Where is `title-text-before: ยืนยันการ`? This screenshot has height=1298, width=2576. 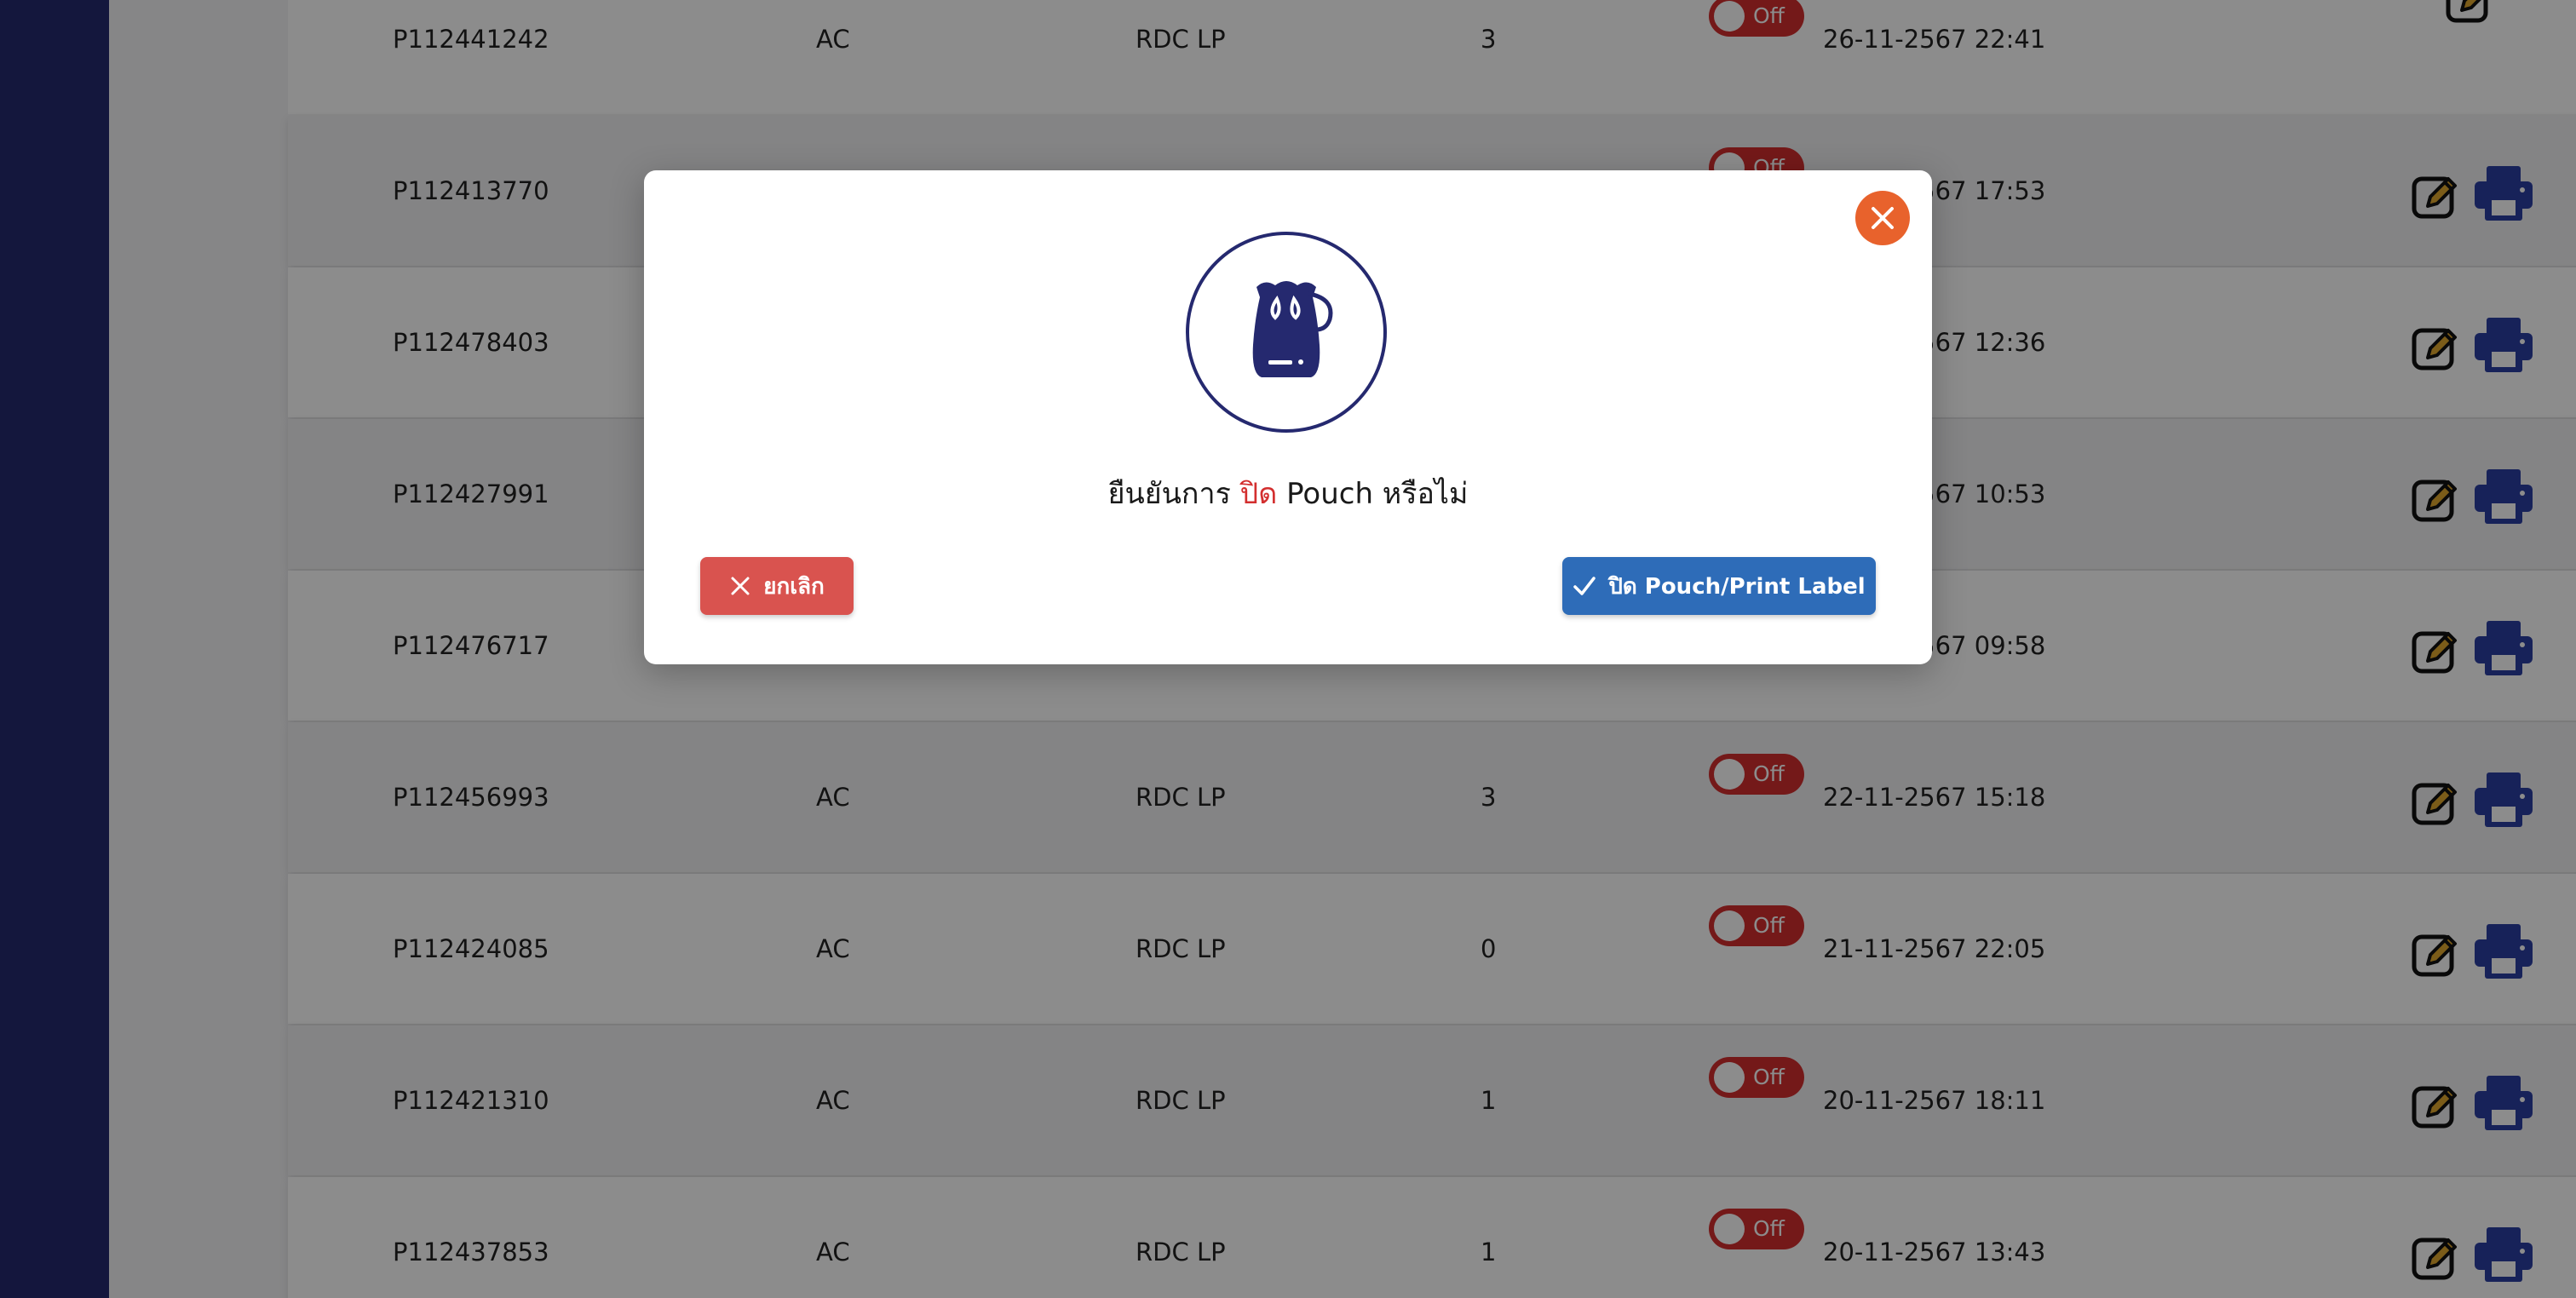 title-text-before: ยืนยันการ is located at coordinates (1173, 494).